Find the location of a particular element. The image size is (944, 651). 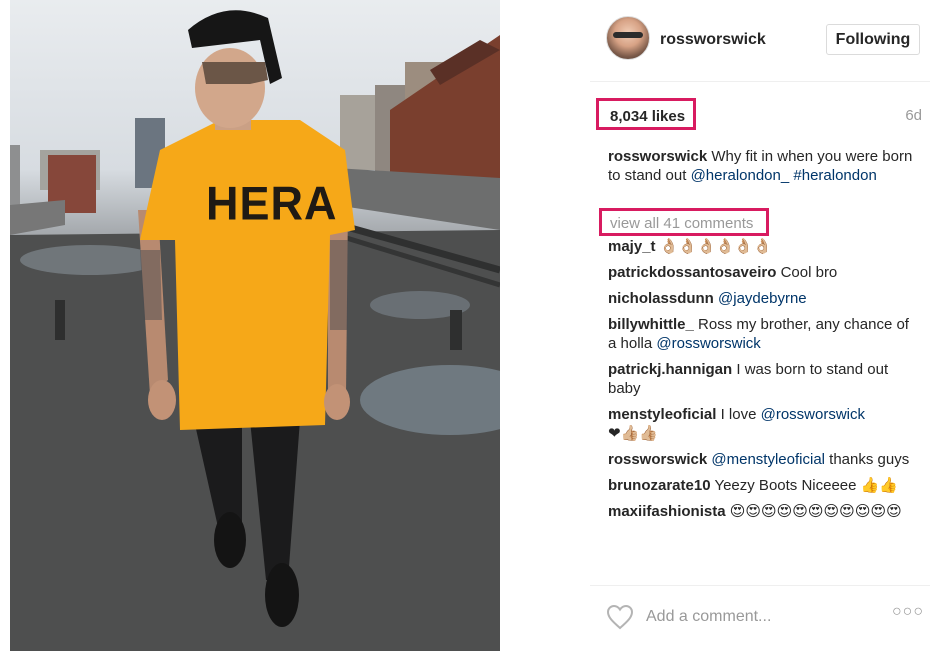

more-options-icon: ○○○ is located at coordinates (908, 612).